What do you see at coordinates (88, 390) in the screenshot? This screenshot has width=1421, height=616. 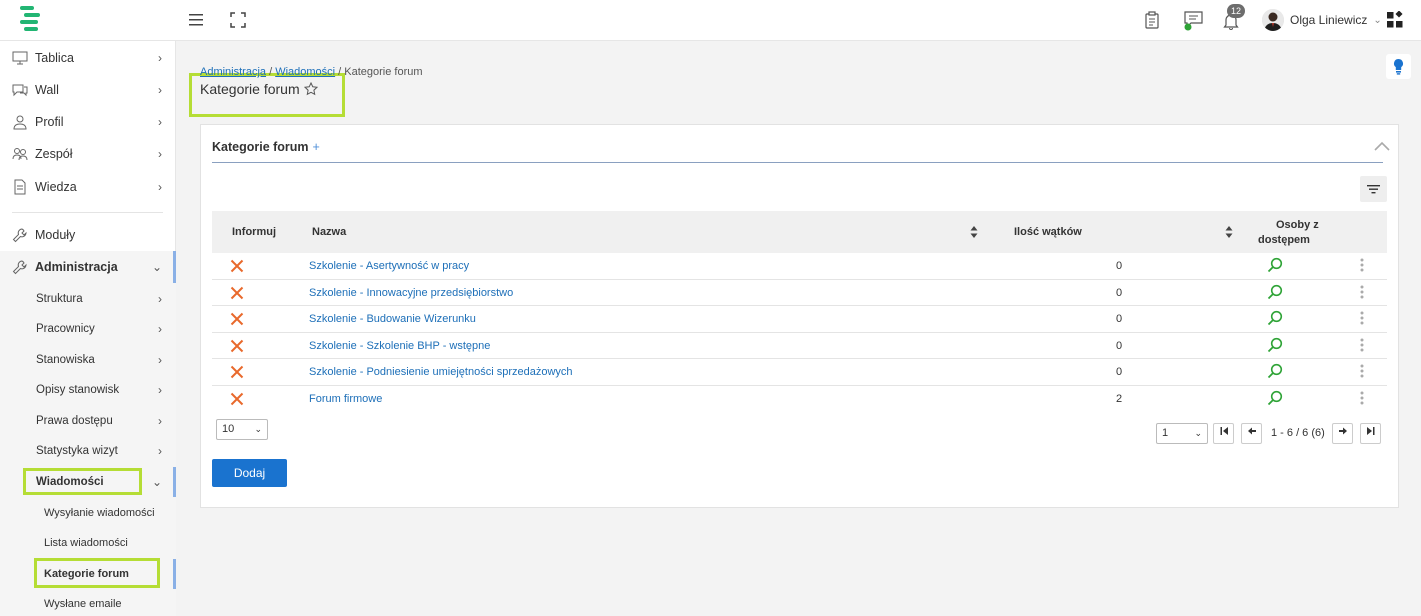 I see `sidebar-item-opisy-stanowisk: Opisy stanowisk ›` at bounding box center [88, 390].